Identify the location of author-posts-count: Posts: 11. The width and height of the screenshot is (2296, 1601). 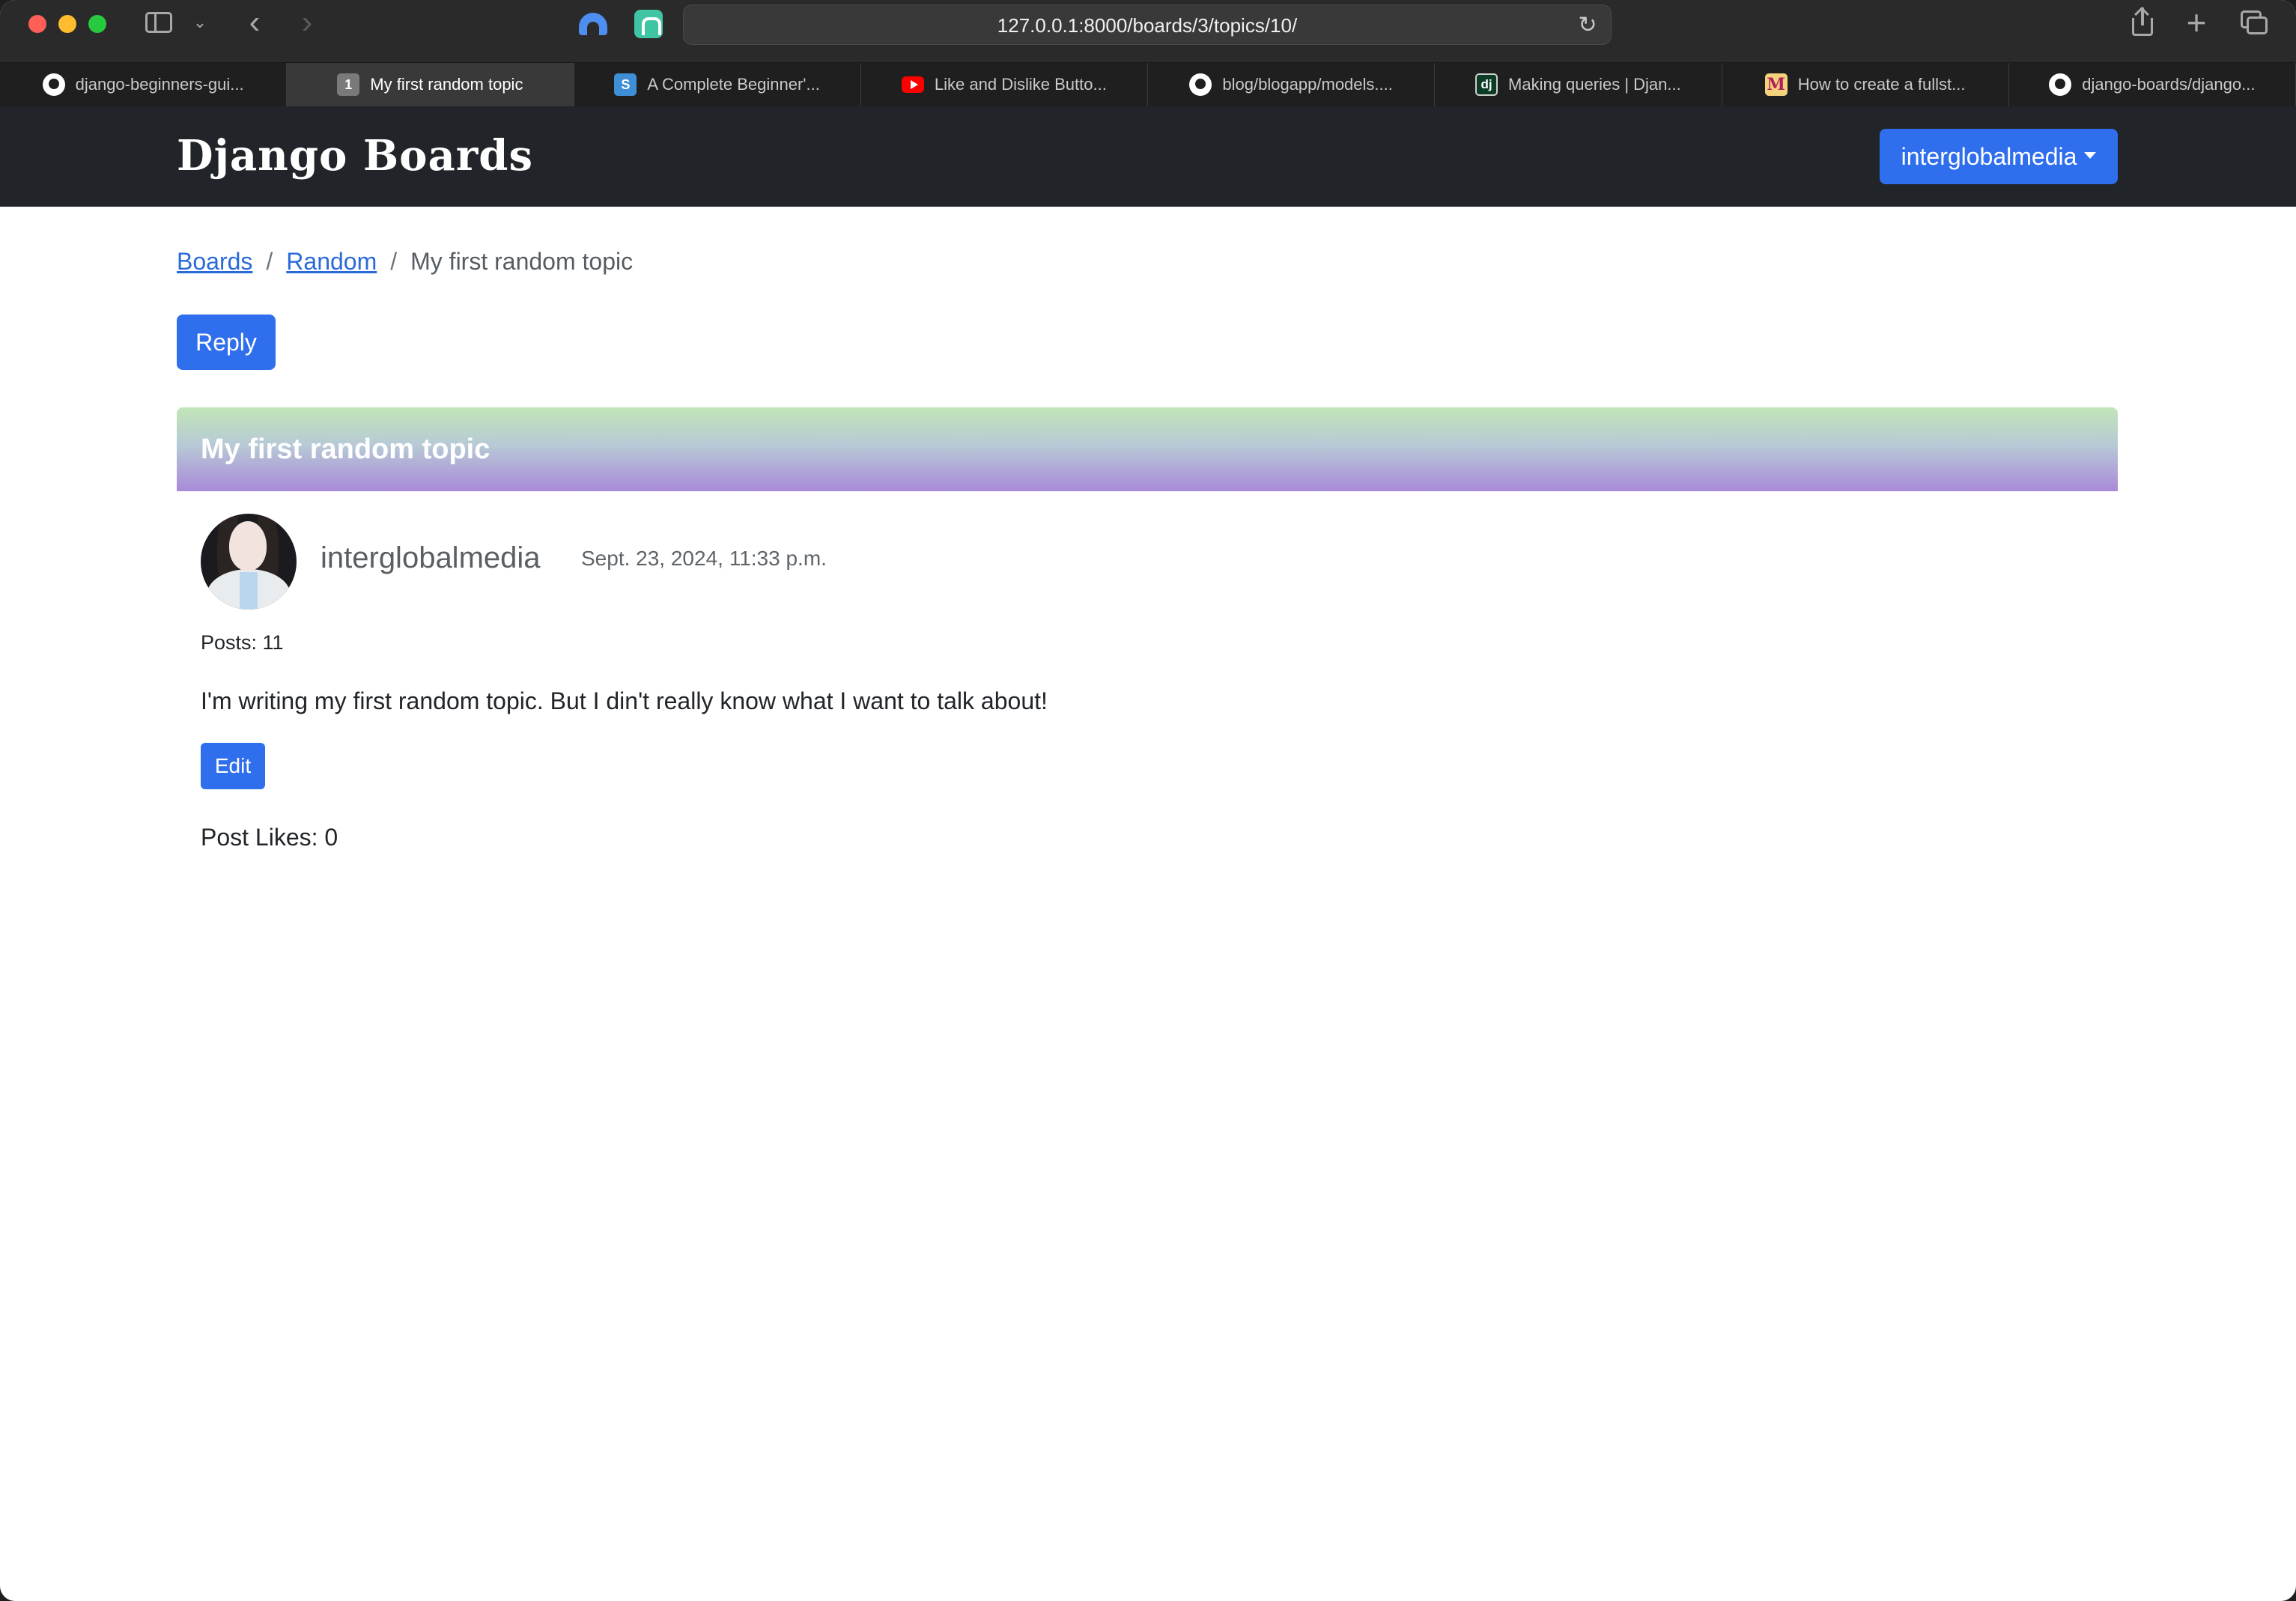
(243, 642).